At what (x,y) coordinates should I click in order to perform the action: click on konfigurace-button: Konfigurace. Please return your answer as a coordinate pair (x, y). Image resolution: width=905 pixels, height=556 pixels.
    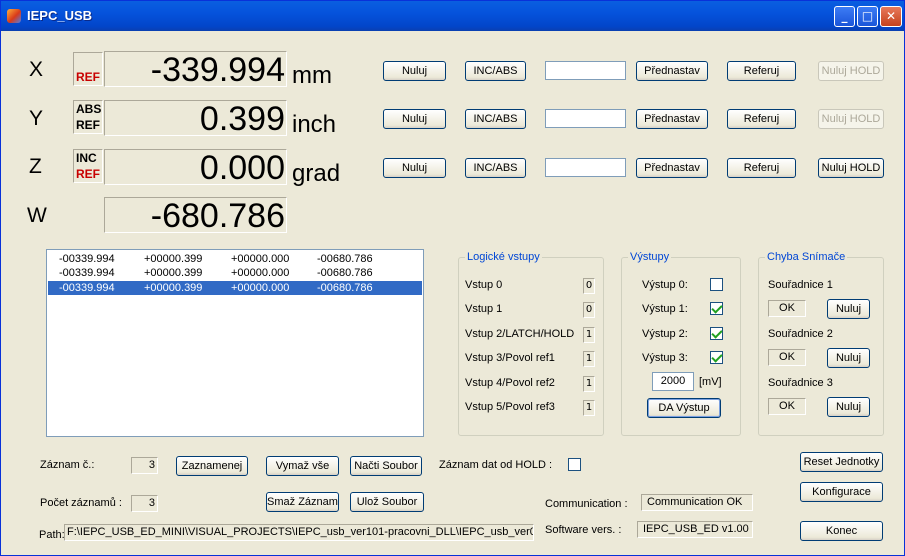
    Looking at the image, I should click on (841, 492).